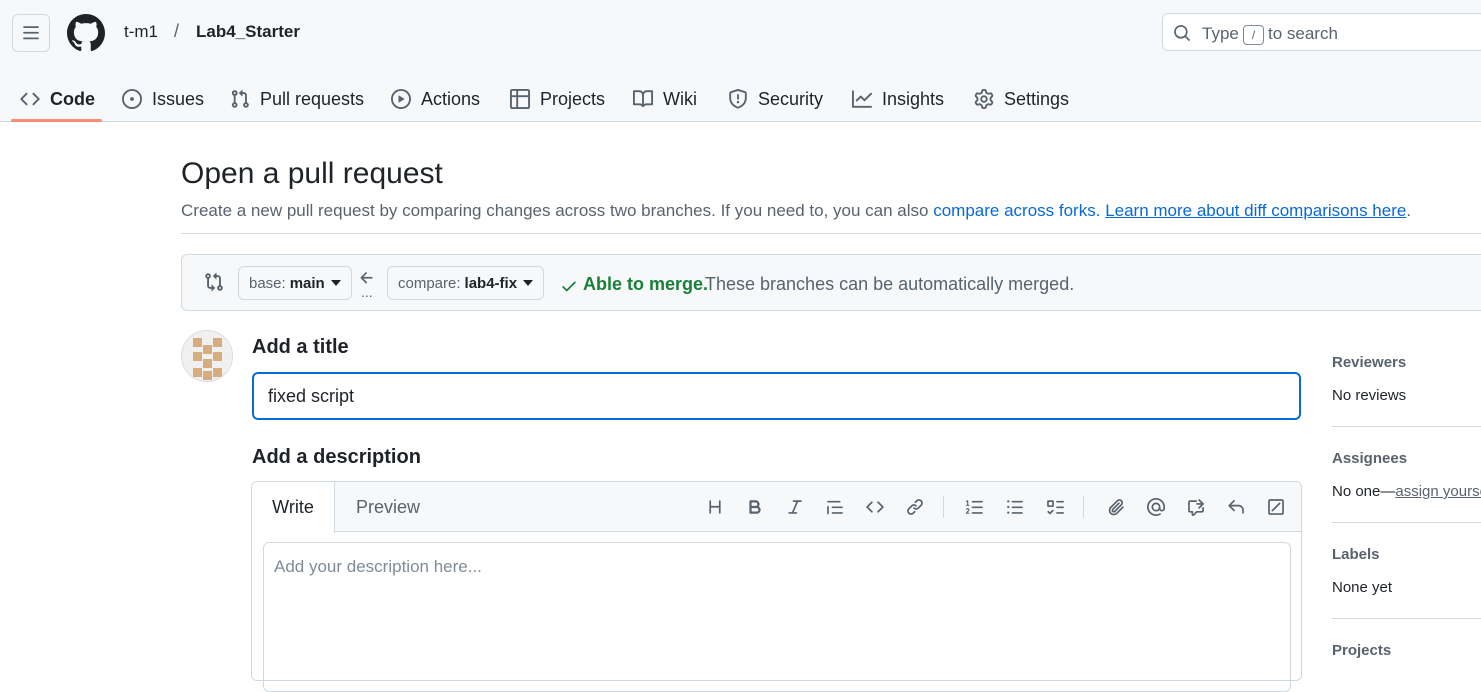  What do you see at coordinates (214, 282) in the screenshot?
I see `git-compare-icon` at bounding box center [214, 282].